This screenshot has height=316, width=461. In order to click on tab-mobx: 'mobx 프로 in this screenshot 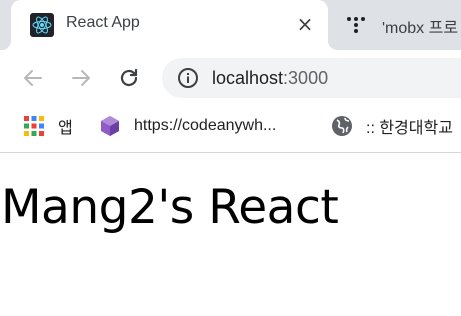, I will do `click(395, 25)`.